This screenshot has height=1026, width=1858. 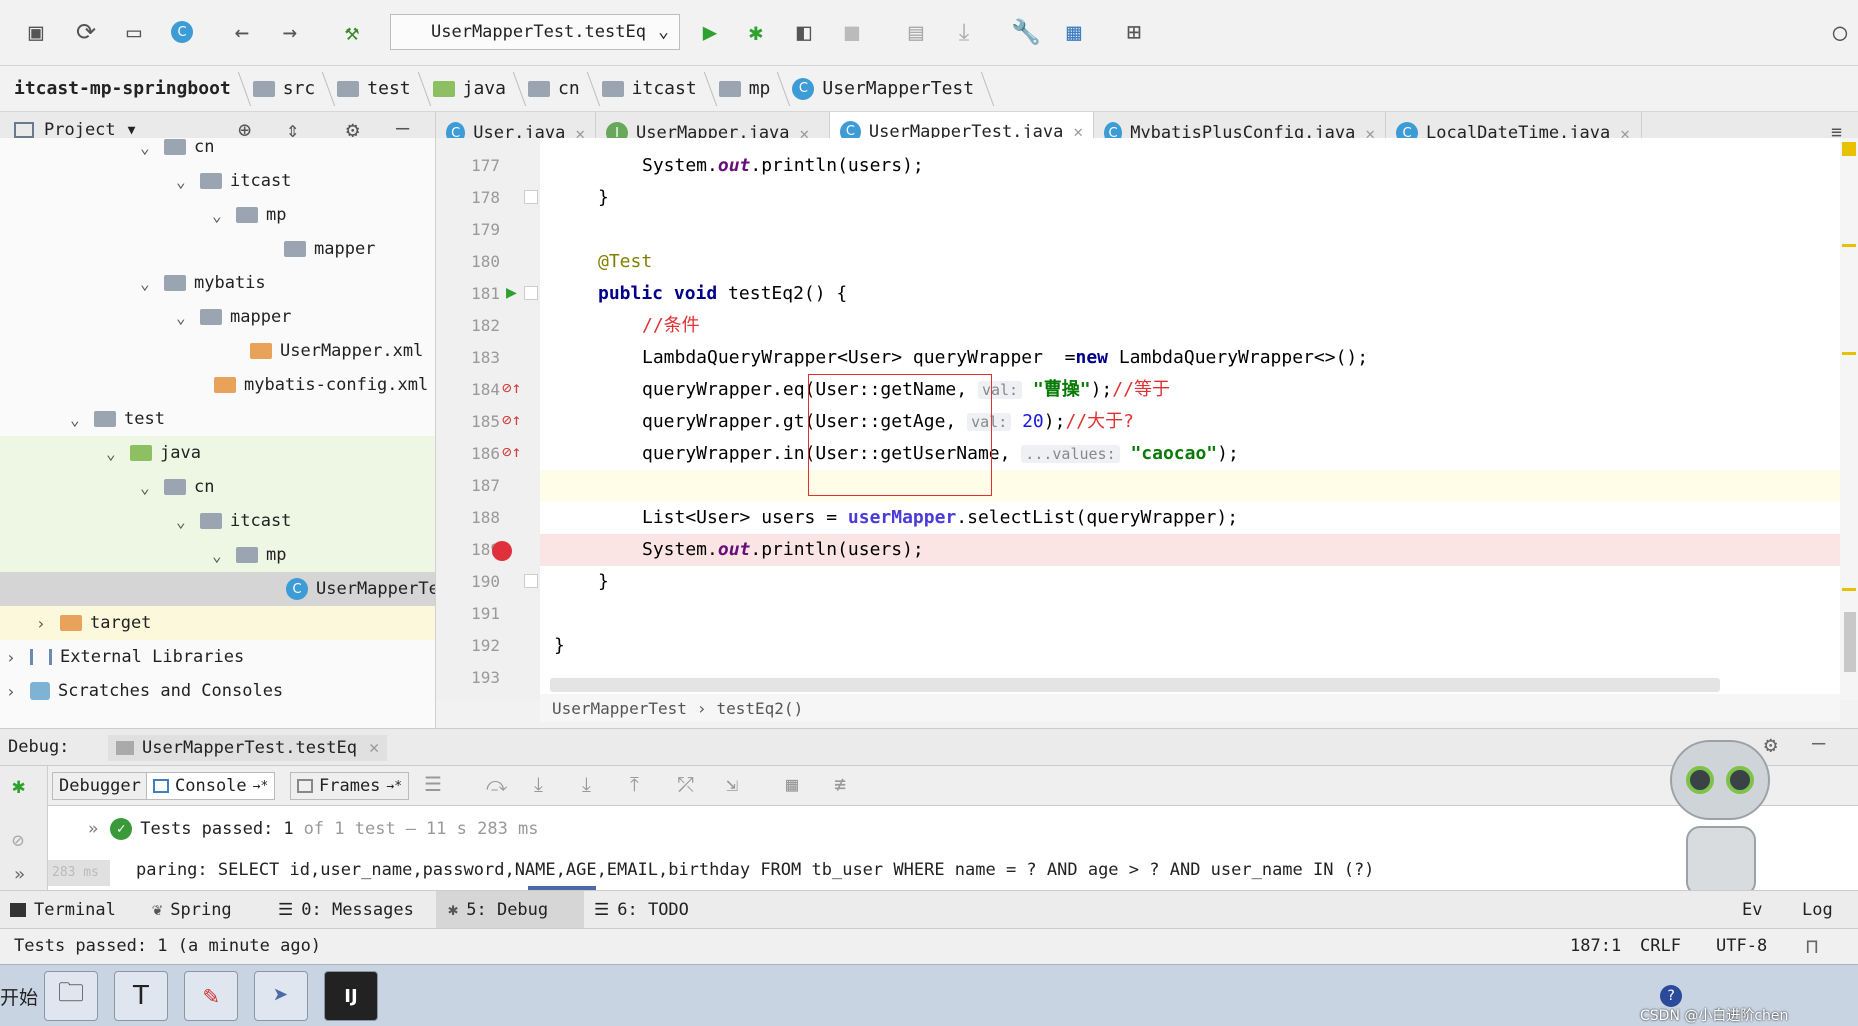 What do you see at coordinates (804, 32) in the screenshot?
I see `coverage-icon: ◧` at bounding box center [804, 32].